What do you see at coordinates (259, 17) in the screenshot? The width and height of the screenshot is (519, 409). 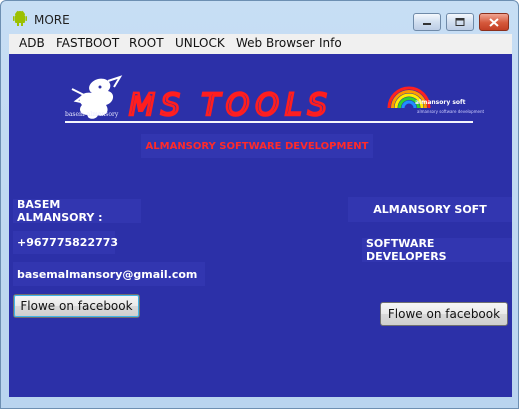 I see `title-bar: MORE` at bounding box center [259, 17].